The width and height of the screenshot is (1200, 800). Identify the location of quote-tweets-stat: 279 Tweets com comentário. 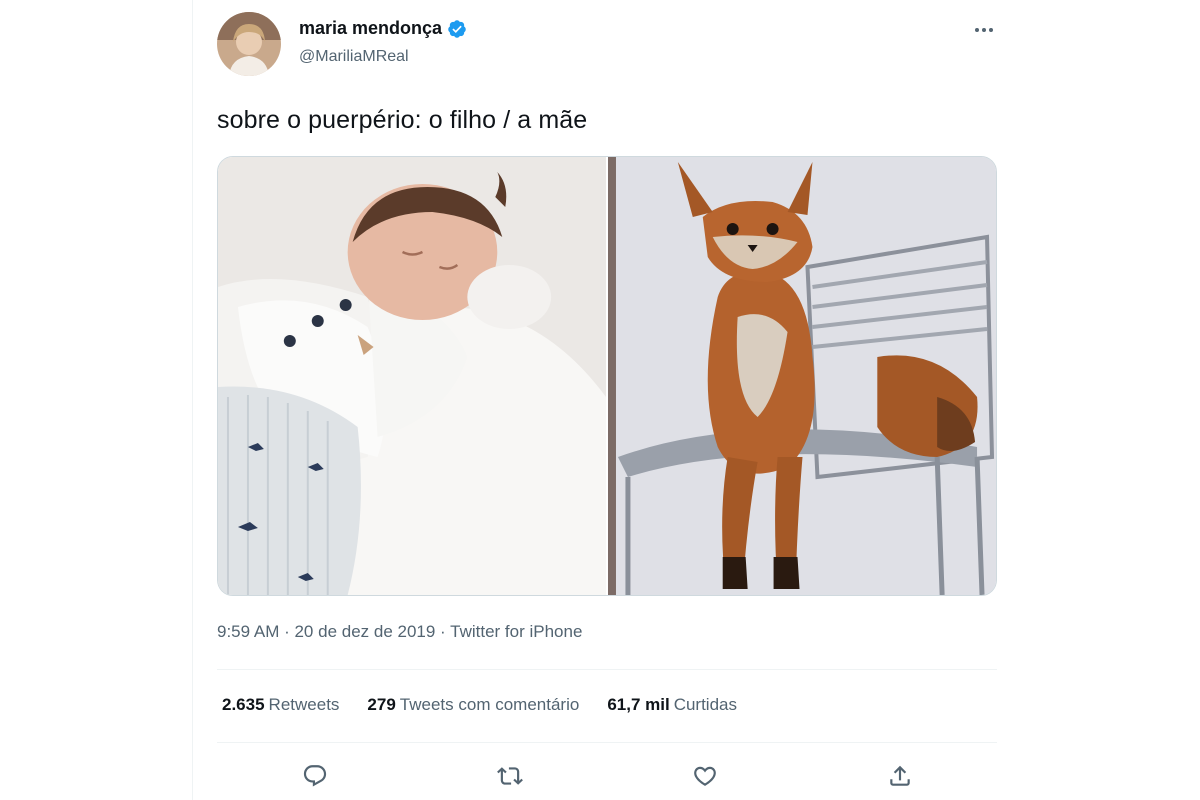
(473, 705).